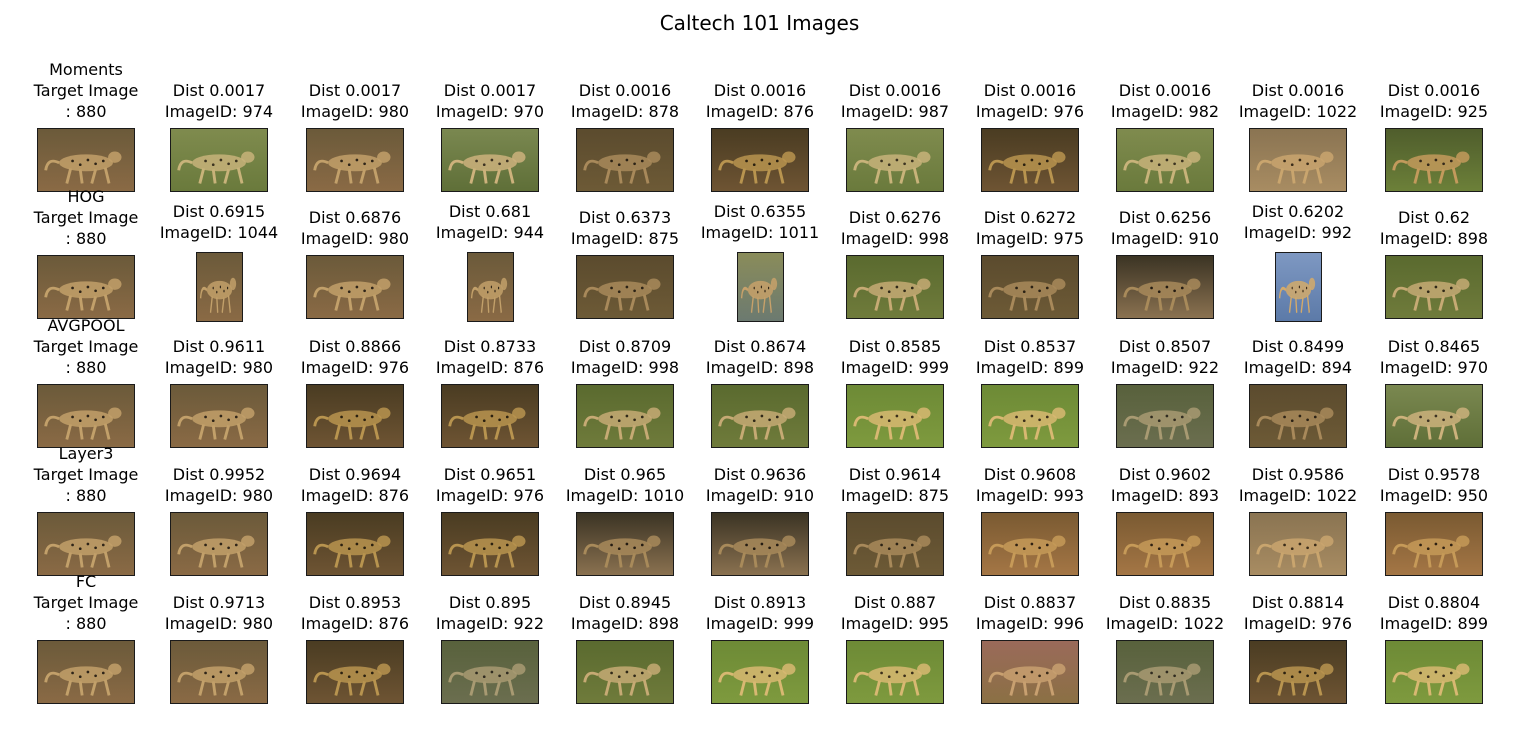  What do you see at coordinates (219, 377) in the screenshot?
I see `result-image-cell: Dist 0.9713 ImageID: 980` at bounding box center [219, 377].